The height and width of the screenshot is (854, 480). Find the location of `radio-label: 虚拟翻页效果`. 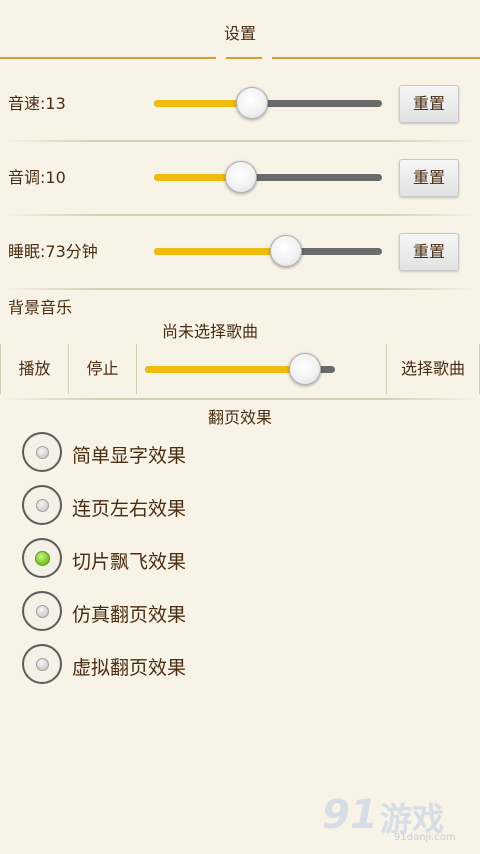

radio-label: 虚拟翻页效果 is located at coordinates (129, 668).